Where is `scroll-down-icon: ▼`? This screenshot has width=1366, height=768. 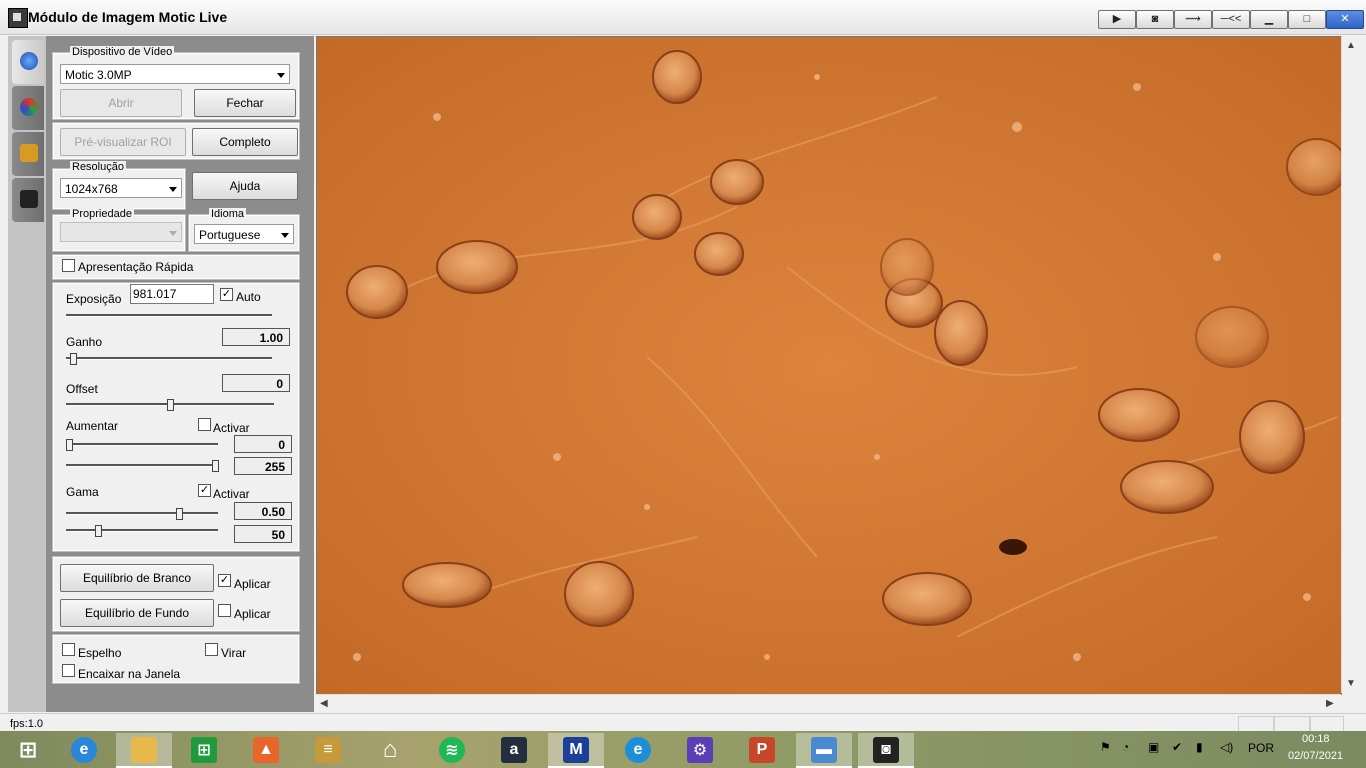
scroll-down-icon: ▼ is located at coordinates (1351, 683).